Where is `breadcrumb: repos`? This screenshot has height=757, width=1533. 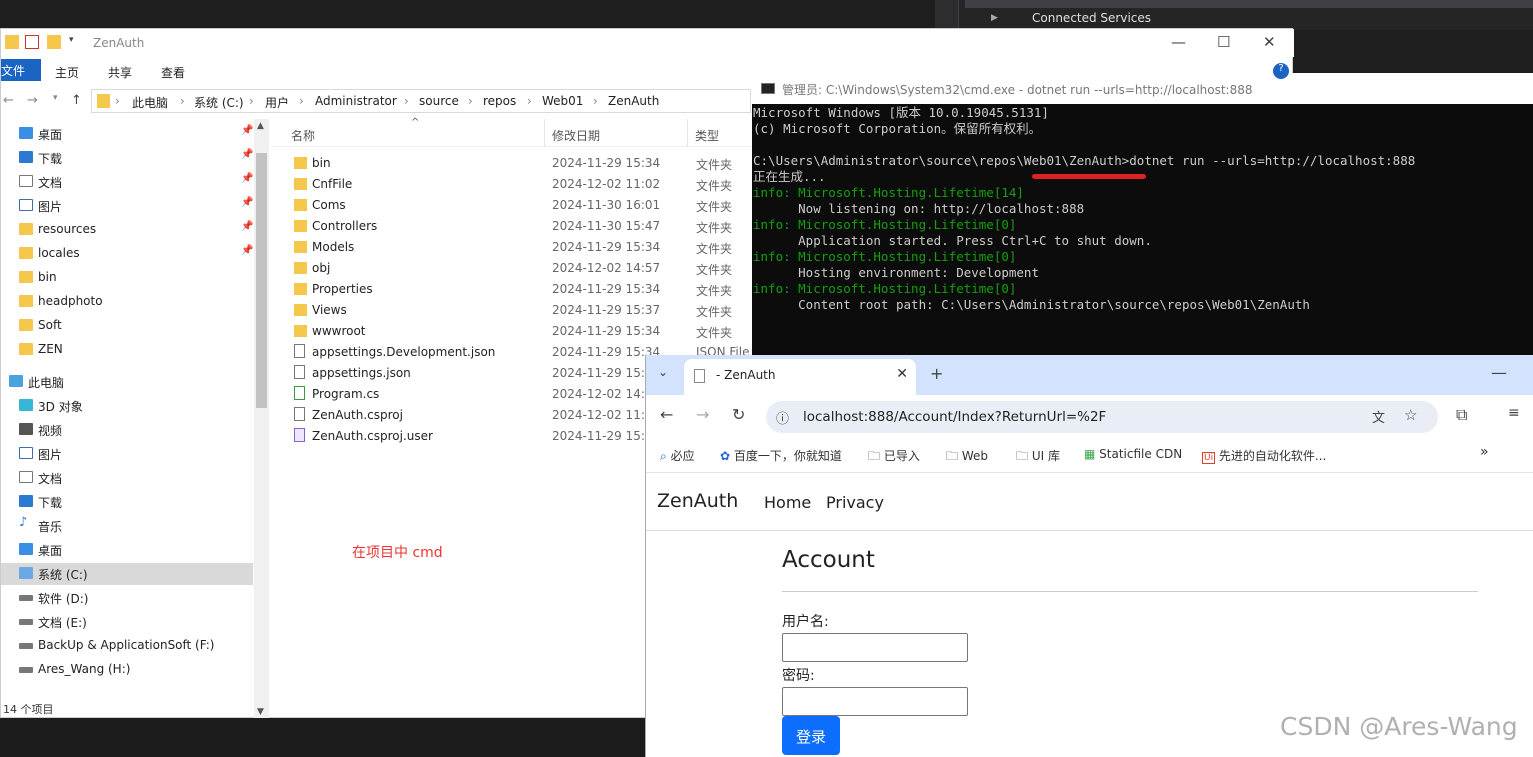 breadcrumb: repos is located at coordinates (499, 101).